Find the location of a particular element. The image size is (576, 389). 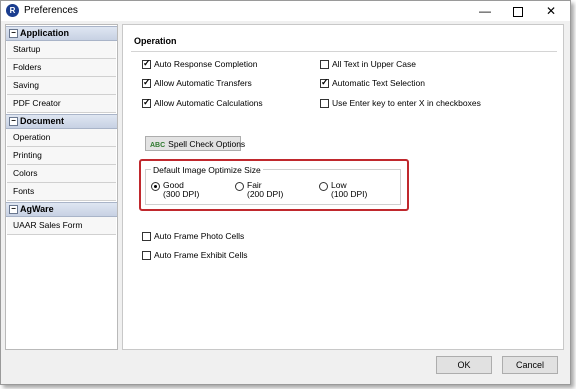

app-logo-icon: R is located at coordinates (12, 10).